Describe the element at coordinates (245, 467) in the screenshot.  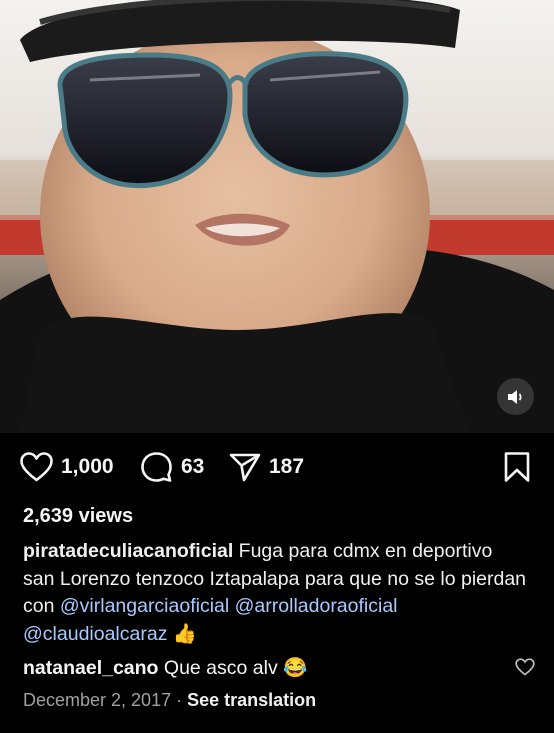
I see `paper-plane-icon` at that location.